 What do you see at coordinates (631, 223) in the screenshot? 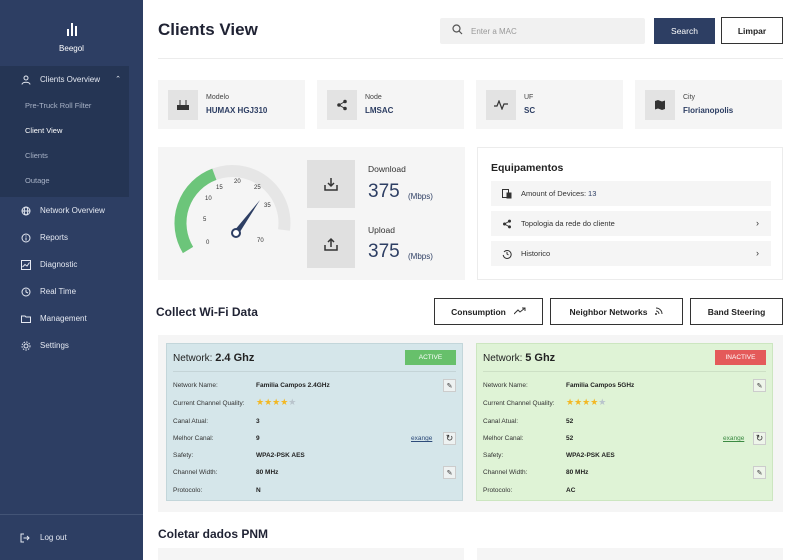
I see `topology-row: Topologia da rede do cliente ›` at bounding box center [631, 223].